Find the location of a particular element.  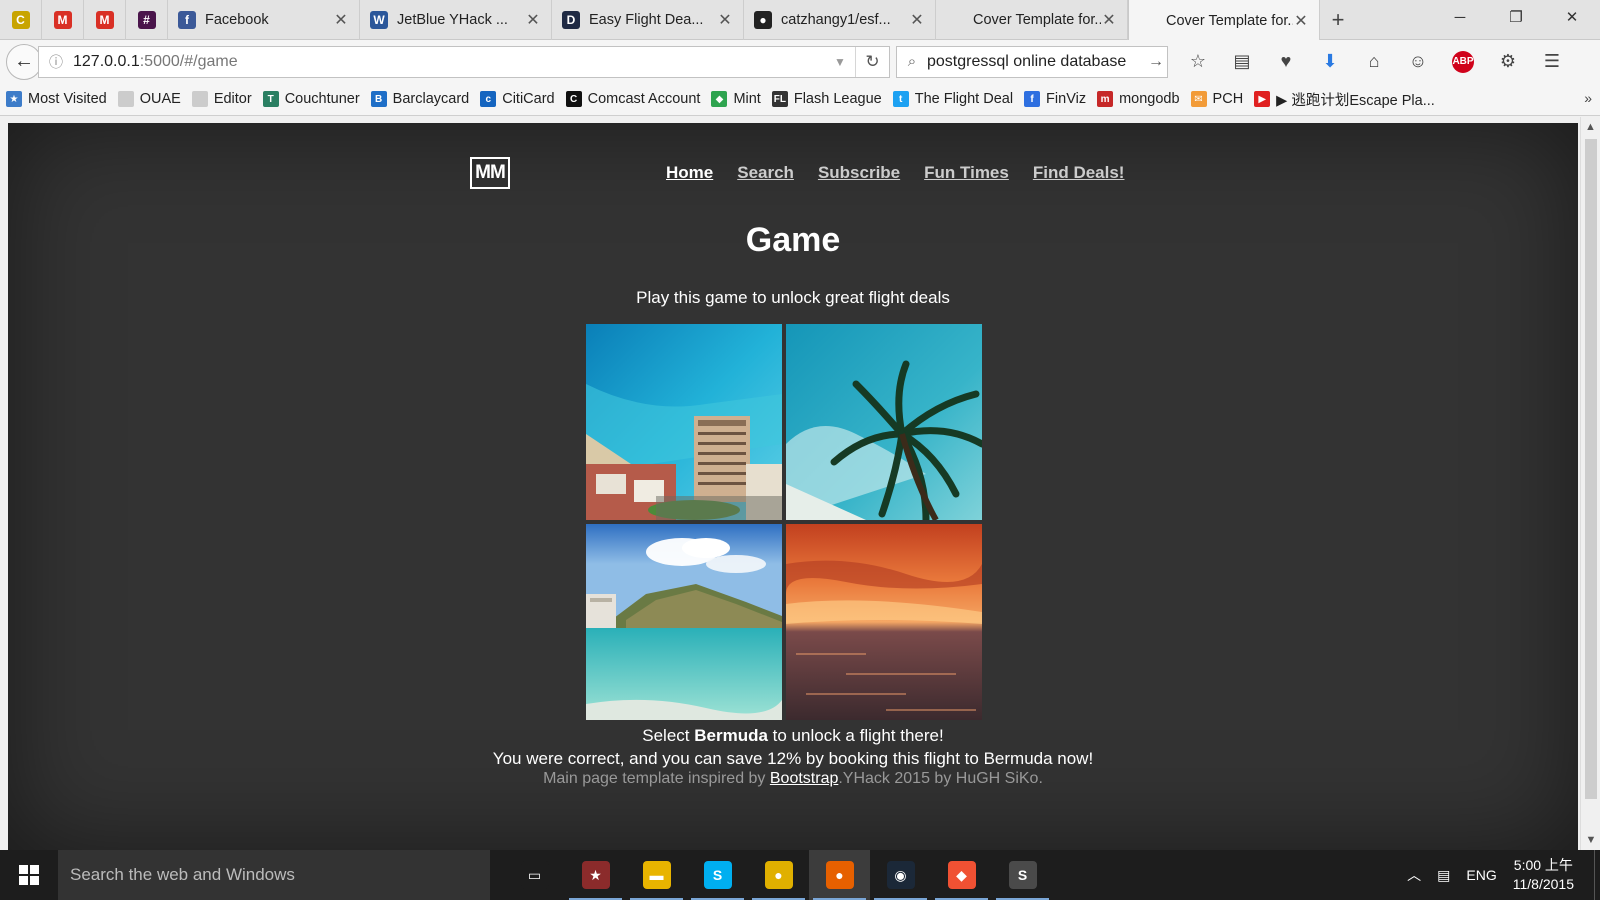

taskbar-app: ▬ is located at coordinates (656, 875).